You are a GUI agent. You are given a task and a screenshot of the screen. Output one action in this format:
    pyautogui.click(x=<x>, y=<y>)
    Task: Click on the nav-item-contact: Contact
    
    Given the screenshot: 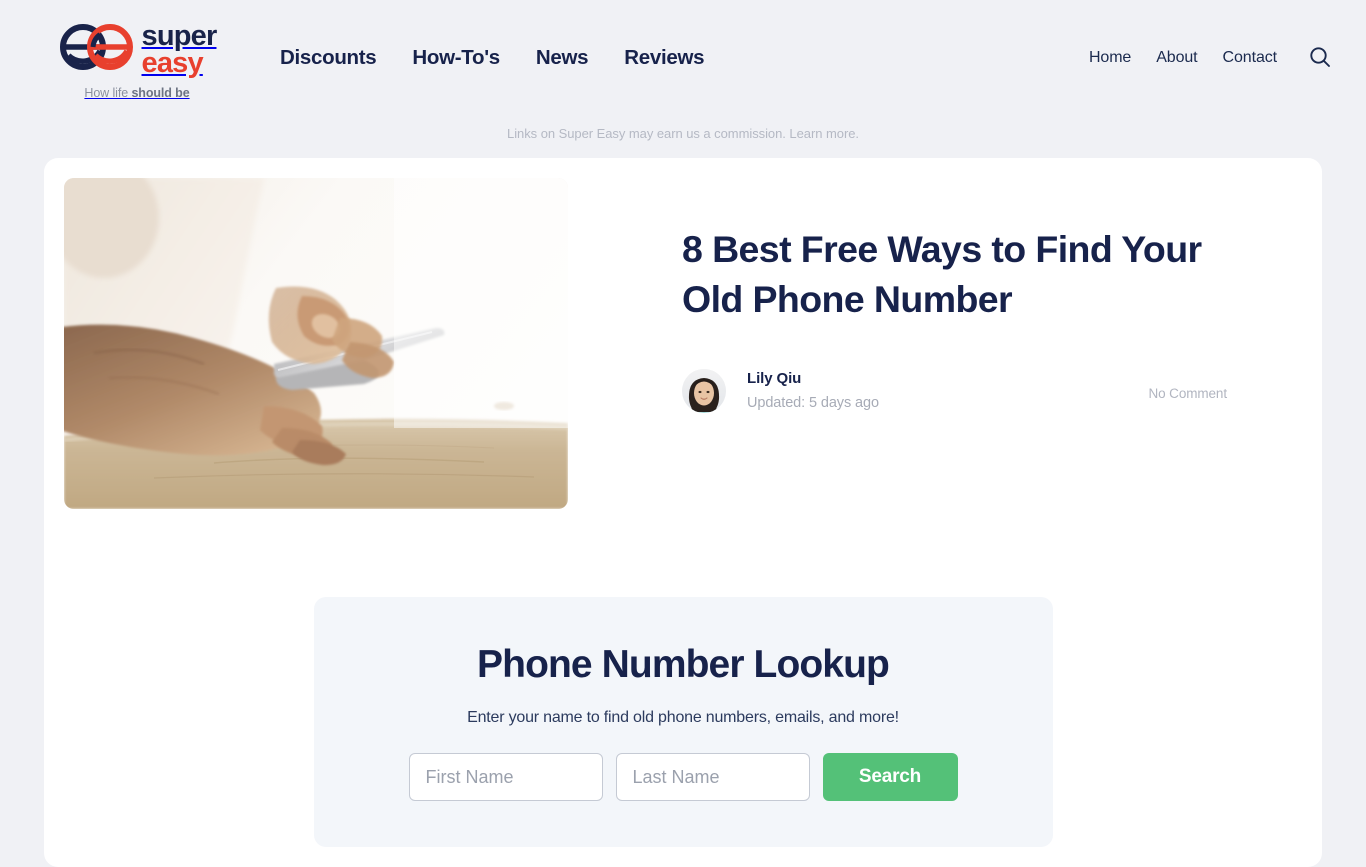 What is the action you would take?
    pyautogui.click(x=1250, y=58)
    